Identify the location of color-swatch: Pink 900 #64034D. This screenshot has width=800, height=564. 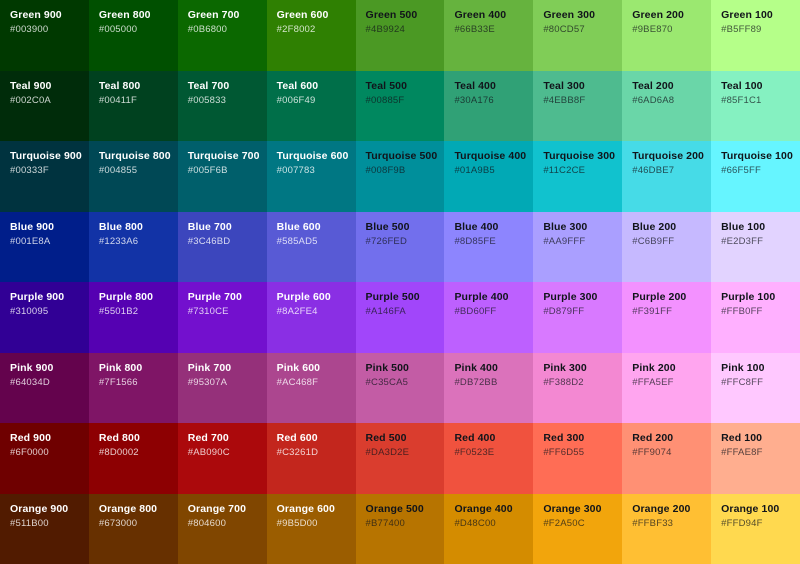
(44, 387).